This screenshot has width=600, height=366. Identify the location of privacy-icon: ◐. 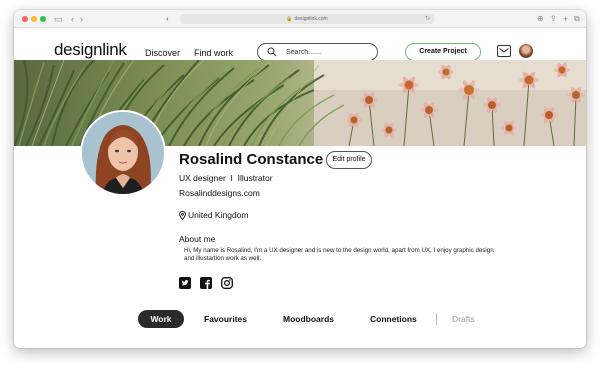
(168, 20).